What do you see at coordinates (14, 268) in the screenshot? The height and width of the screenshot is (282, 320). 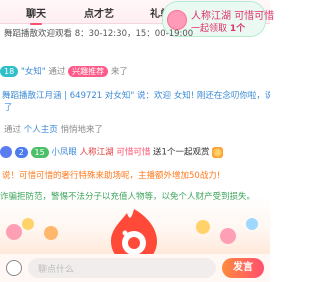 I see `emoji-icon` at bounding box center [14, 268].